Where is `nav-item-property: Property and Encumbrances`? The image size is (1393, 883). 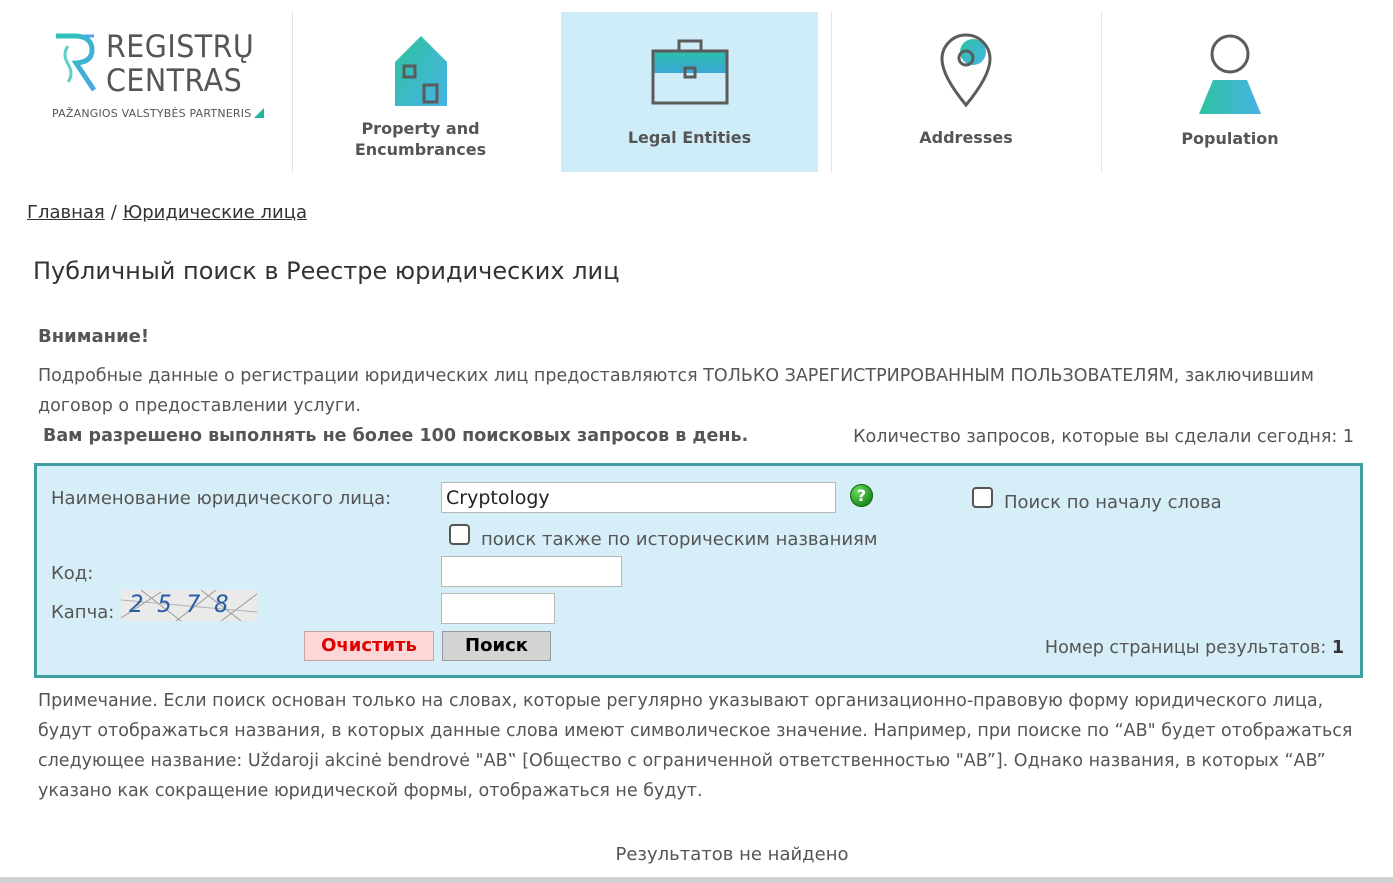
nav-item-property: Property and Encumbrances is located at coordinates (420, 92).